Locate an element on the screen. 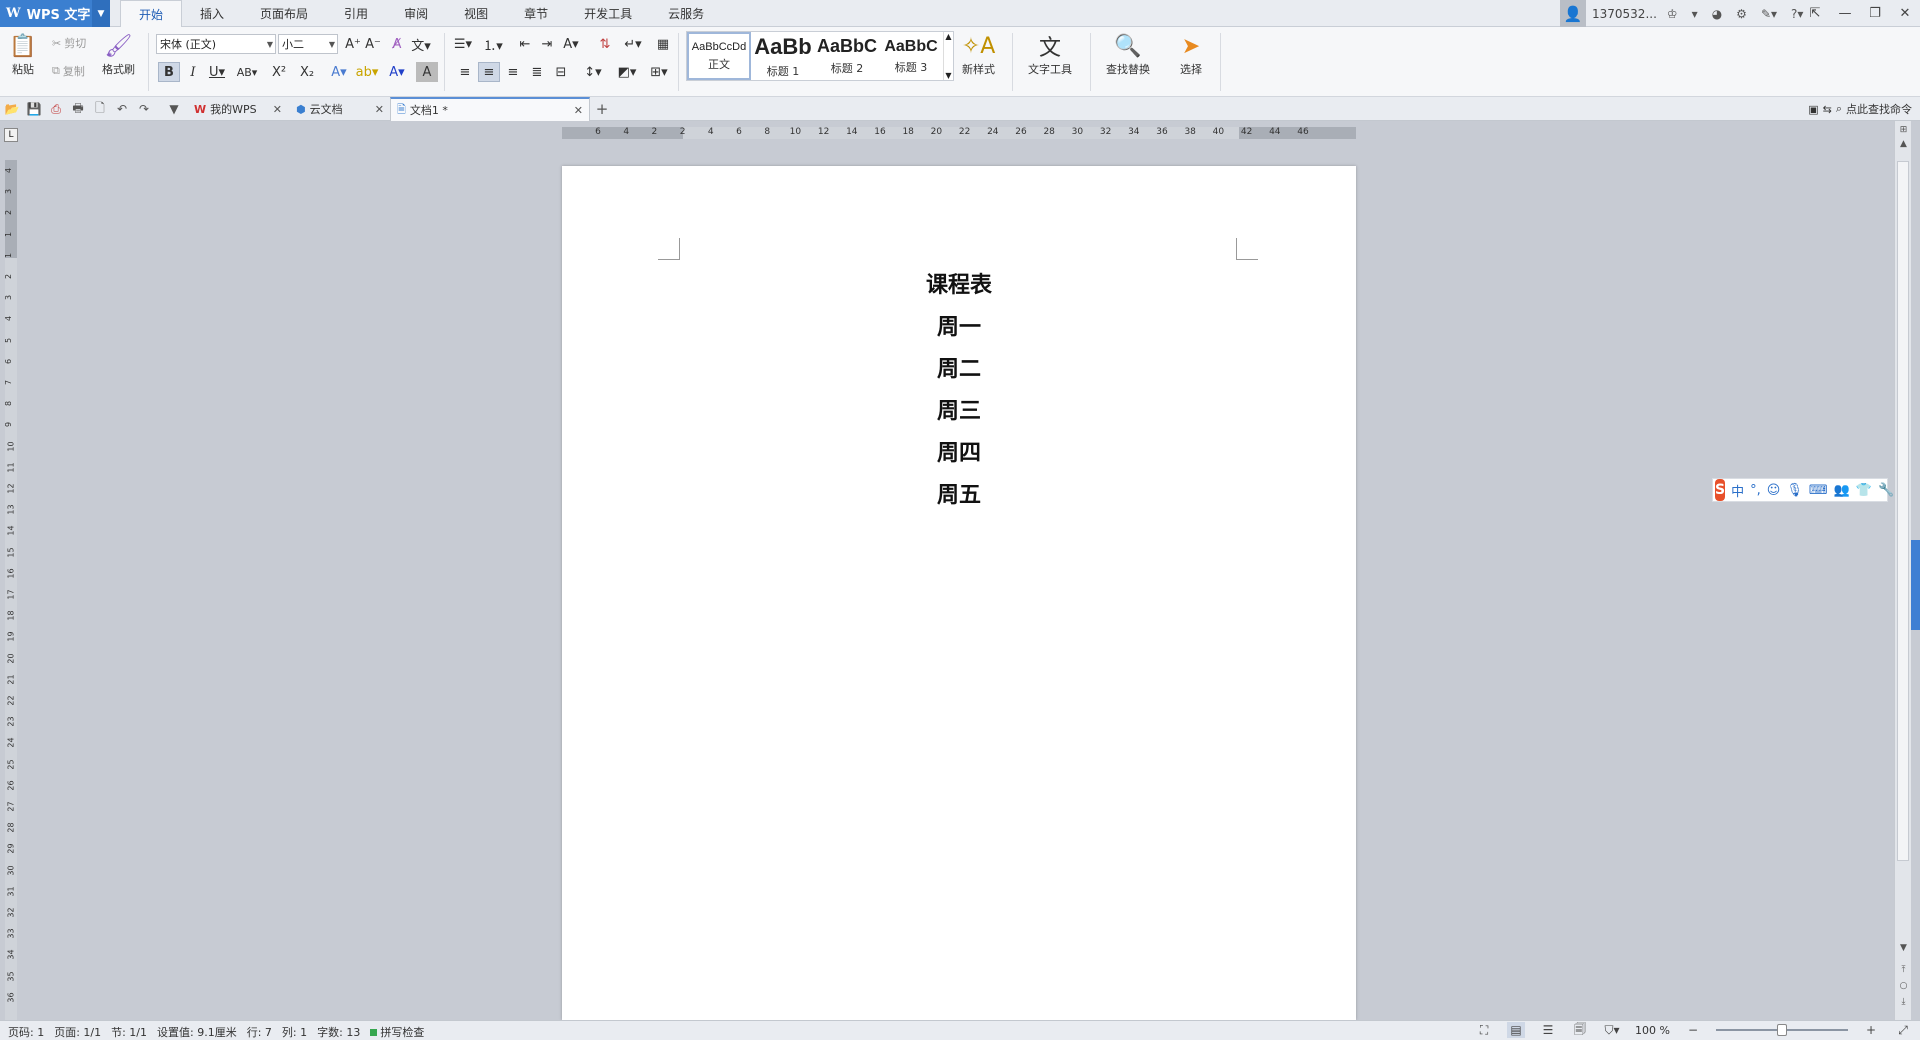 The height and width of the screenshot is (1040, 1920). reading-mode-icon: ⛉▾ is located at coordinates (1612, 1030).